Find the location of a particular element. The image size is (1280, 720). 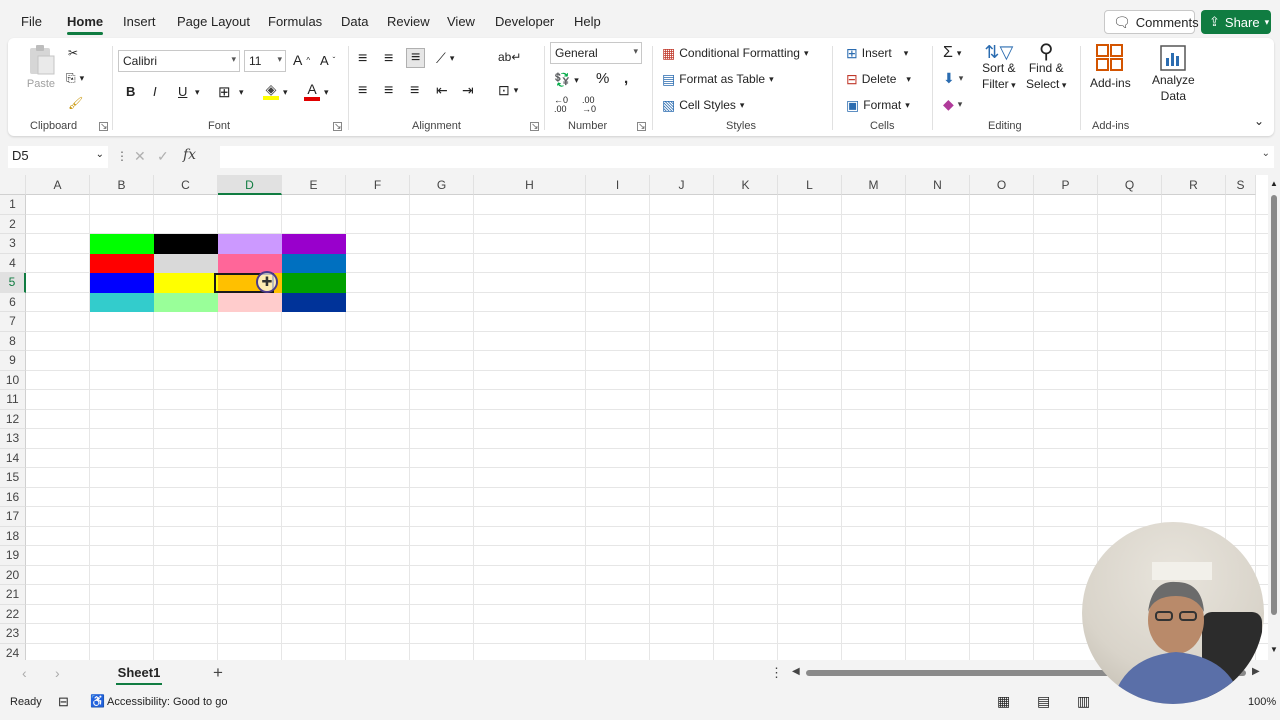

cell-b4 is located at coordinates (122, 263).